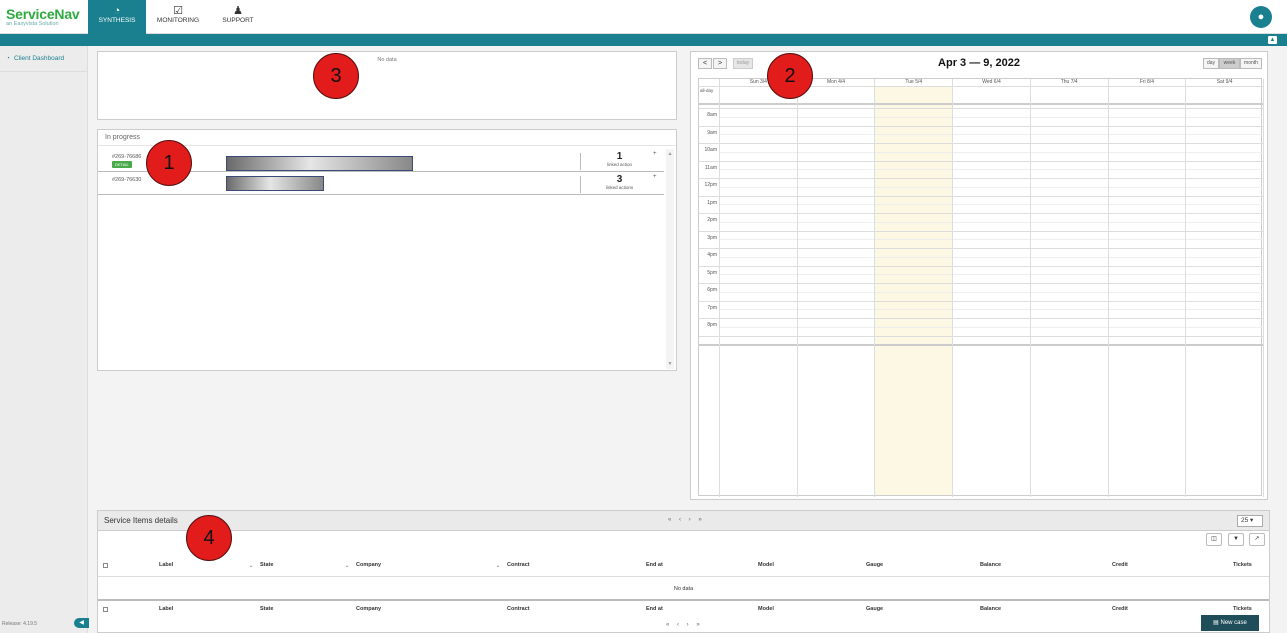 The width and height of the screenshot is (1287, 633). What do you see at coordinates (712, 255) in the screenshot?
I see `time-label: 4pm` at bounding box center [712, 255].